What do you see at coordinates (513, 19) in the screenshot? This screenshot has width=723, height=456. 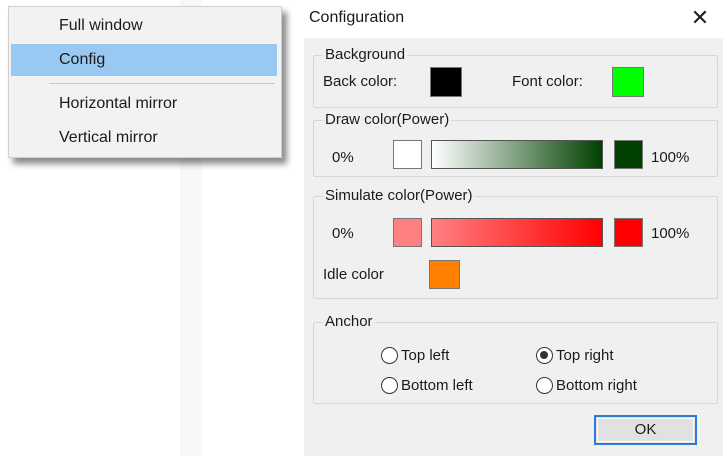 I see `dialog-titlebar: Configuration ✕` at bounding box center [513, 19].